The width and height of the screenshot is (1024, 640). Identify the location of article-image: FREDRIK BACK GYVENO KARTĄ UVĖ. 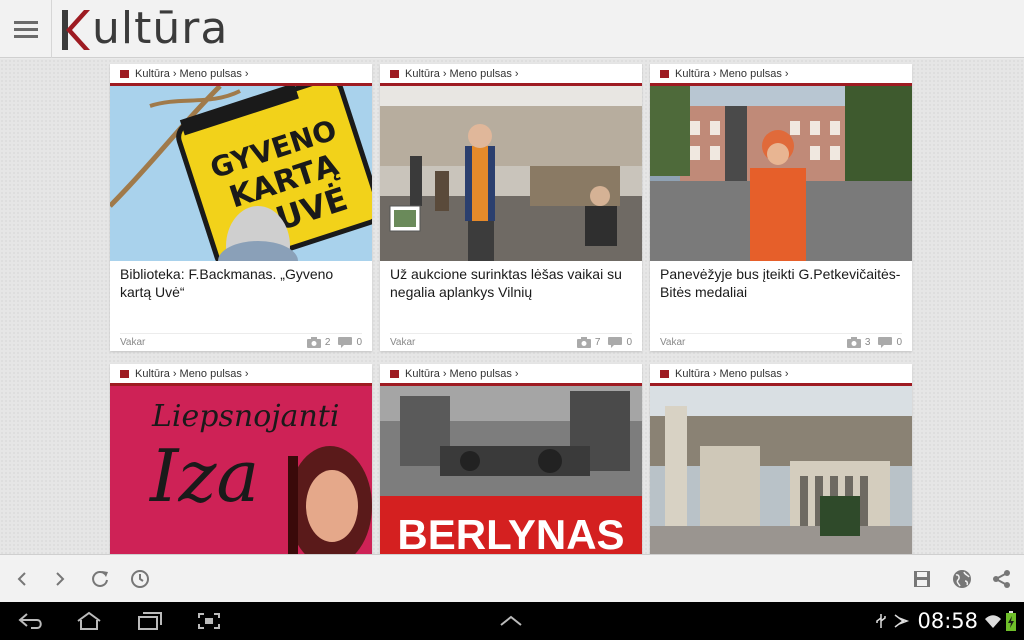
(241, 173).